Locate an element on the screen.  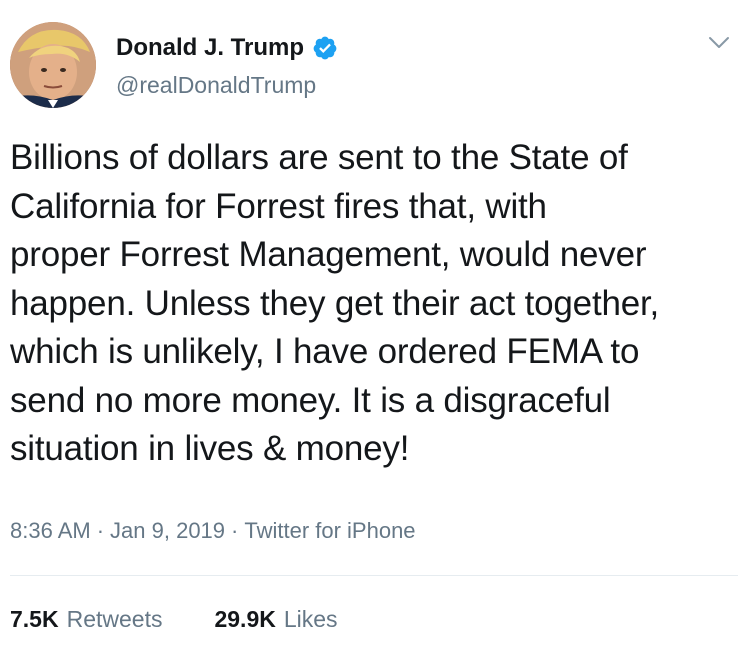
retweets-stat: 7.5K Retweets is located at coordinates (86, 619).